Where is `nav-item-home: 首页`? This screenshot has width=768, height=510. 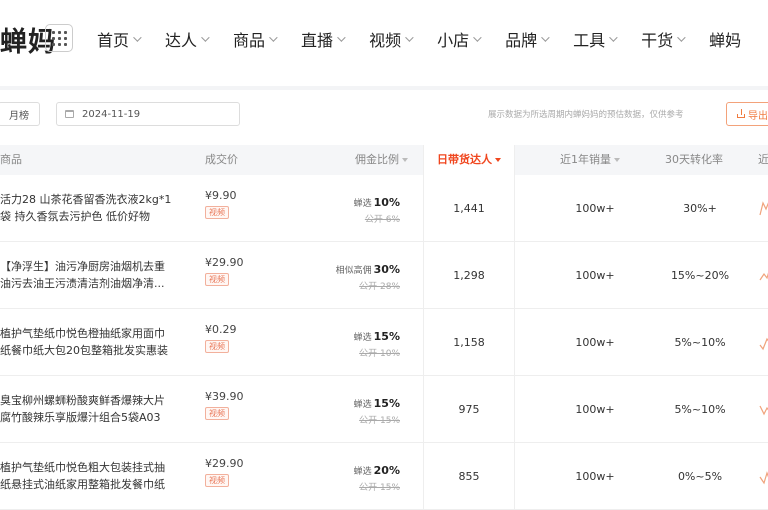 nav-item-home: 首页 is located at coordinates (119, 39).